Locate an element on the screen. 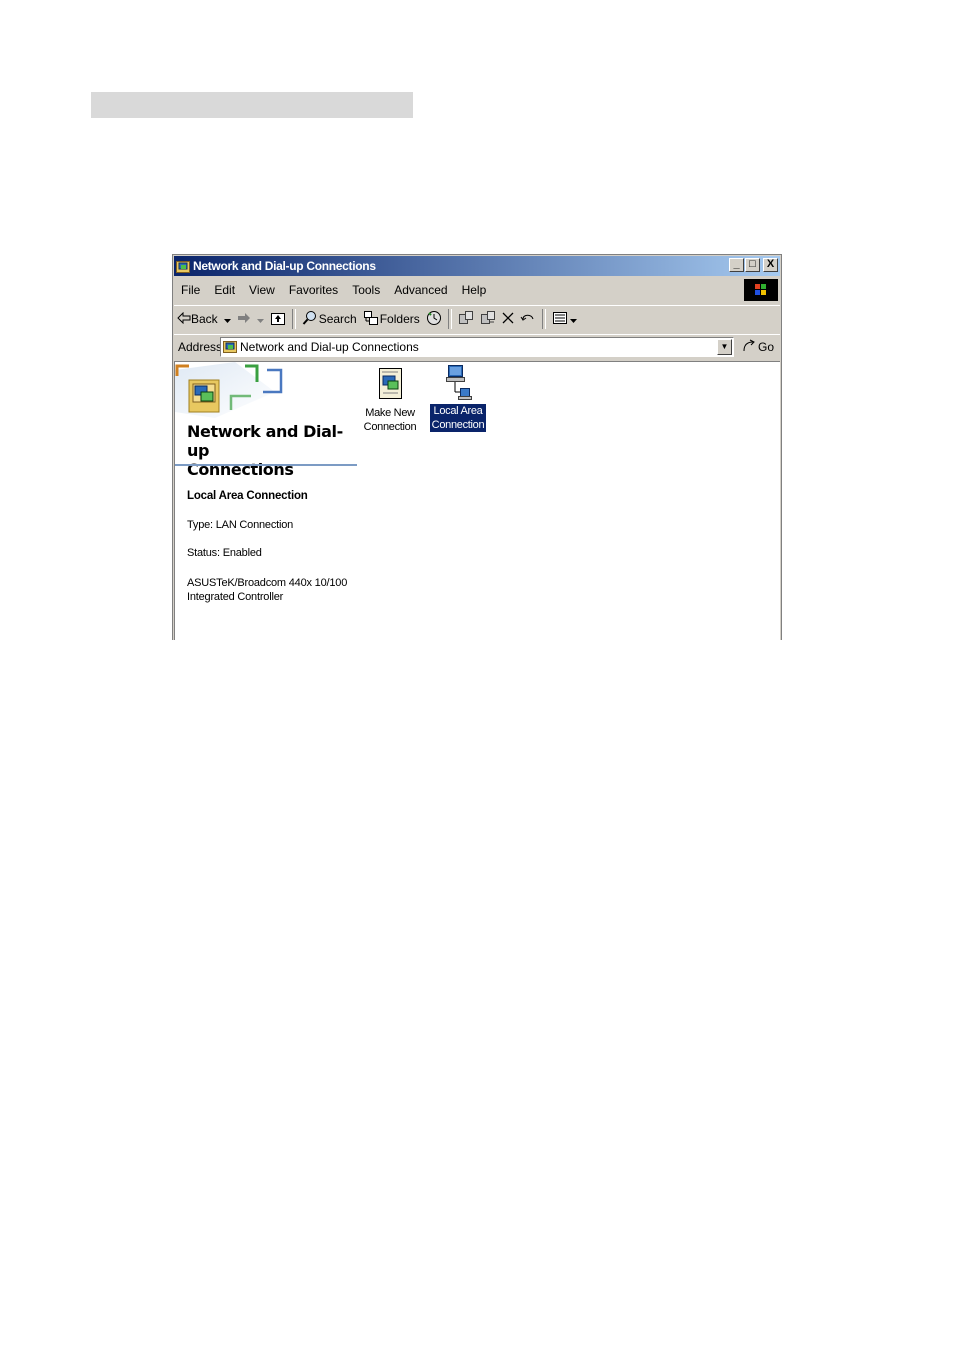 The height and width of the screenshot is (1350, 954). standard-toolbar: Back Search Folders is located at coordinates (477, 318).